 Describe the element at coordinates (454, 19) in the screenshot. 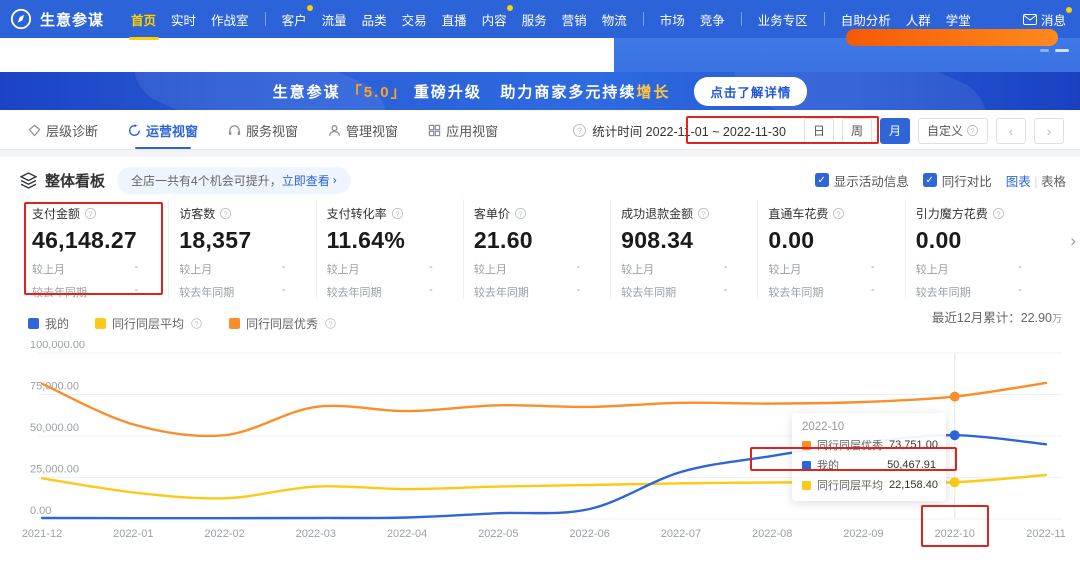

I see `nav-item-live: 直播` at that location.